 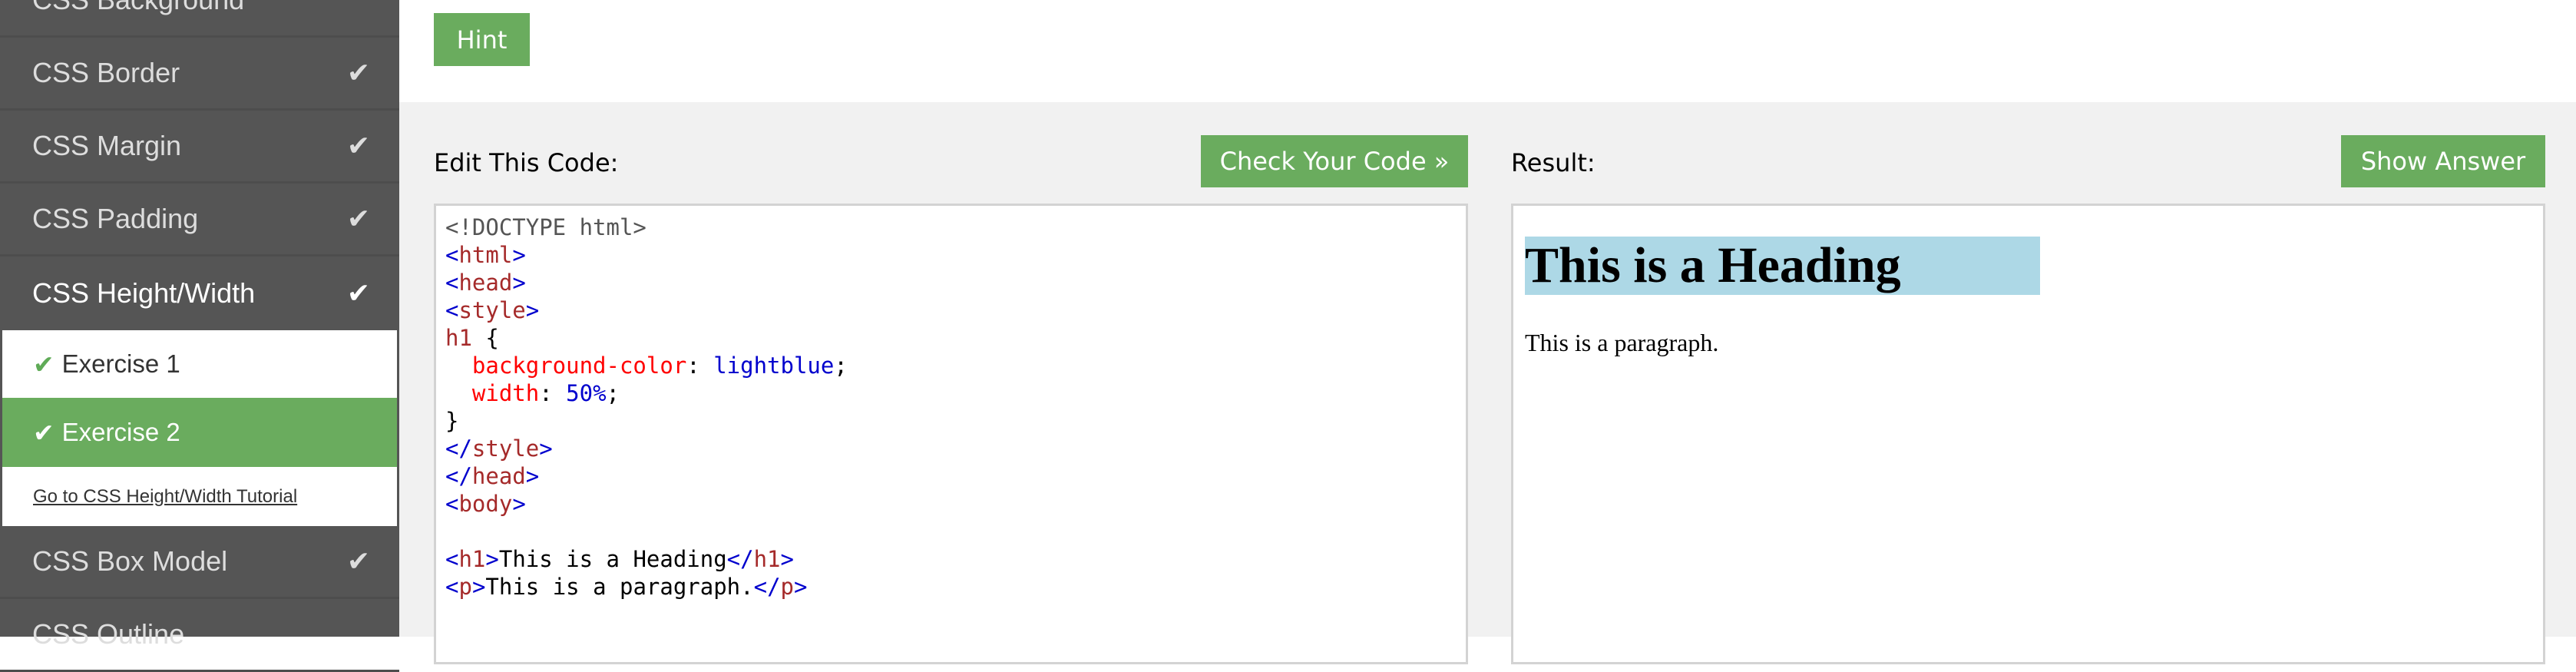 I want to click on top-bar, so click(x=1487, y=51).